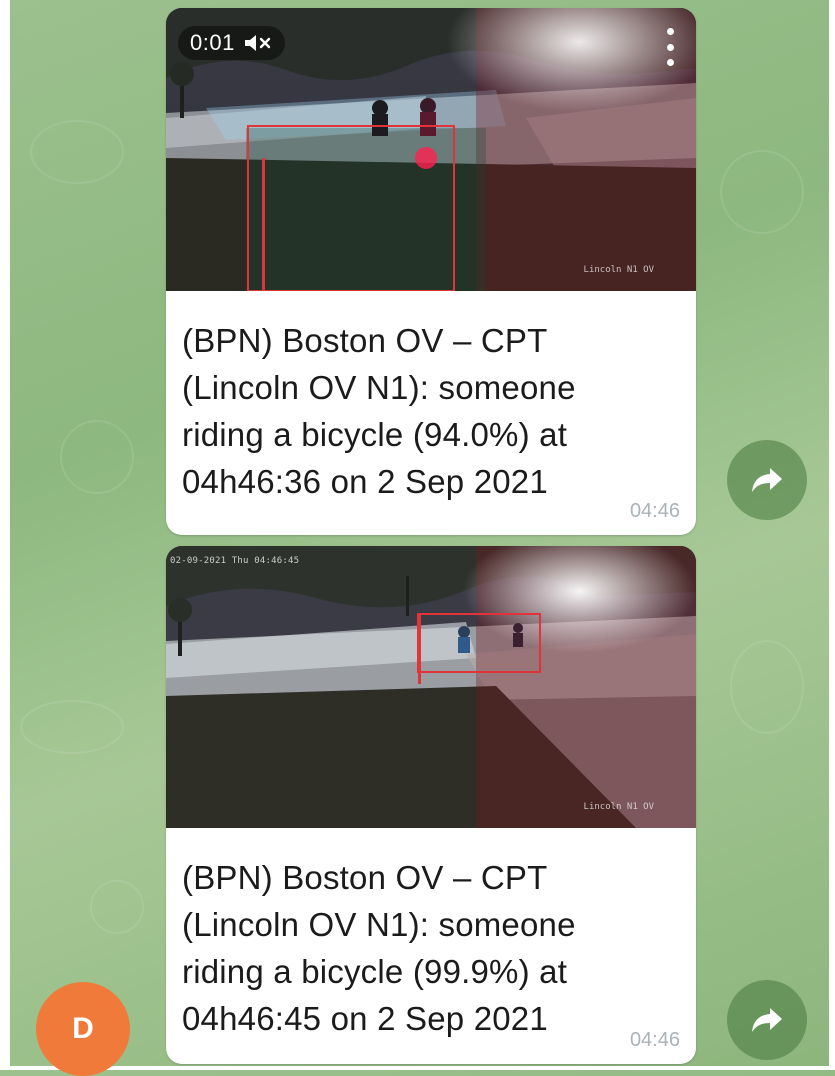 The width and height of the screenshot is (835, 1076). What do you see at coordinates (5, 535) in the screenshot?
I see `frame-left` at bounding box center [5, 535].